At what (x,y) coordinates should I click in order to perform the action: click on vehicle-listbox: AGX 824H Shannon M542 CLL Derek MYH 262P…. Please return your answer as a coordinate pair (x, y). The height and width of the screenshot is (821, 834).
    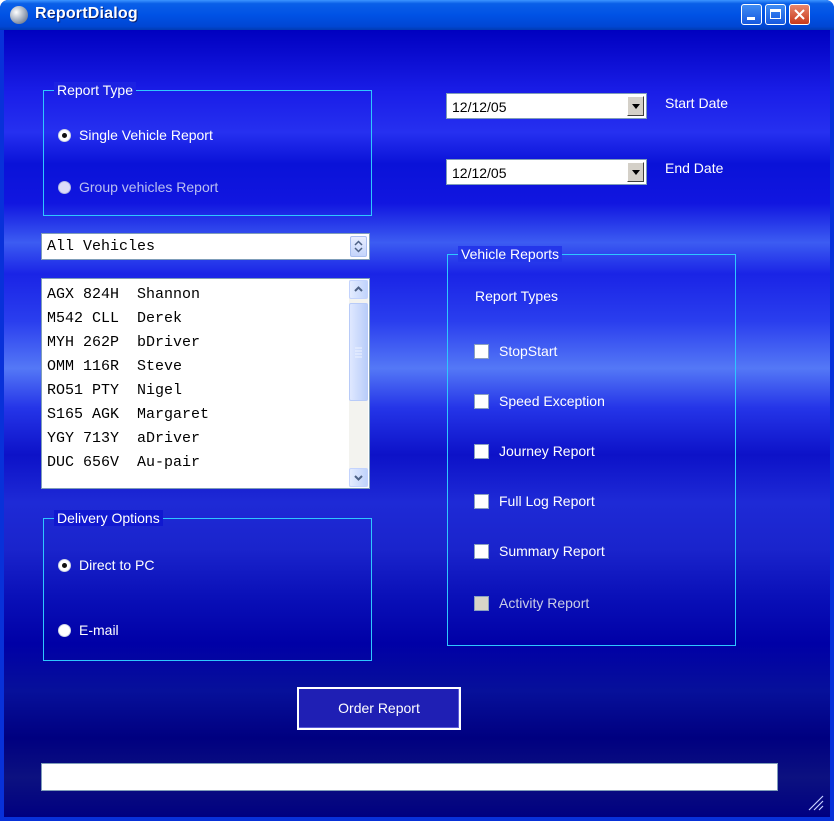
    Looking at the image, I should click on (205, 383).